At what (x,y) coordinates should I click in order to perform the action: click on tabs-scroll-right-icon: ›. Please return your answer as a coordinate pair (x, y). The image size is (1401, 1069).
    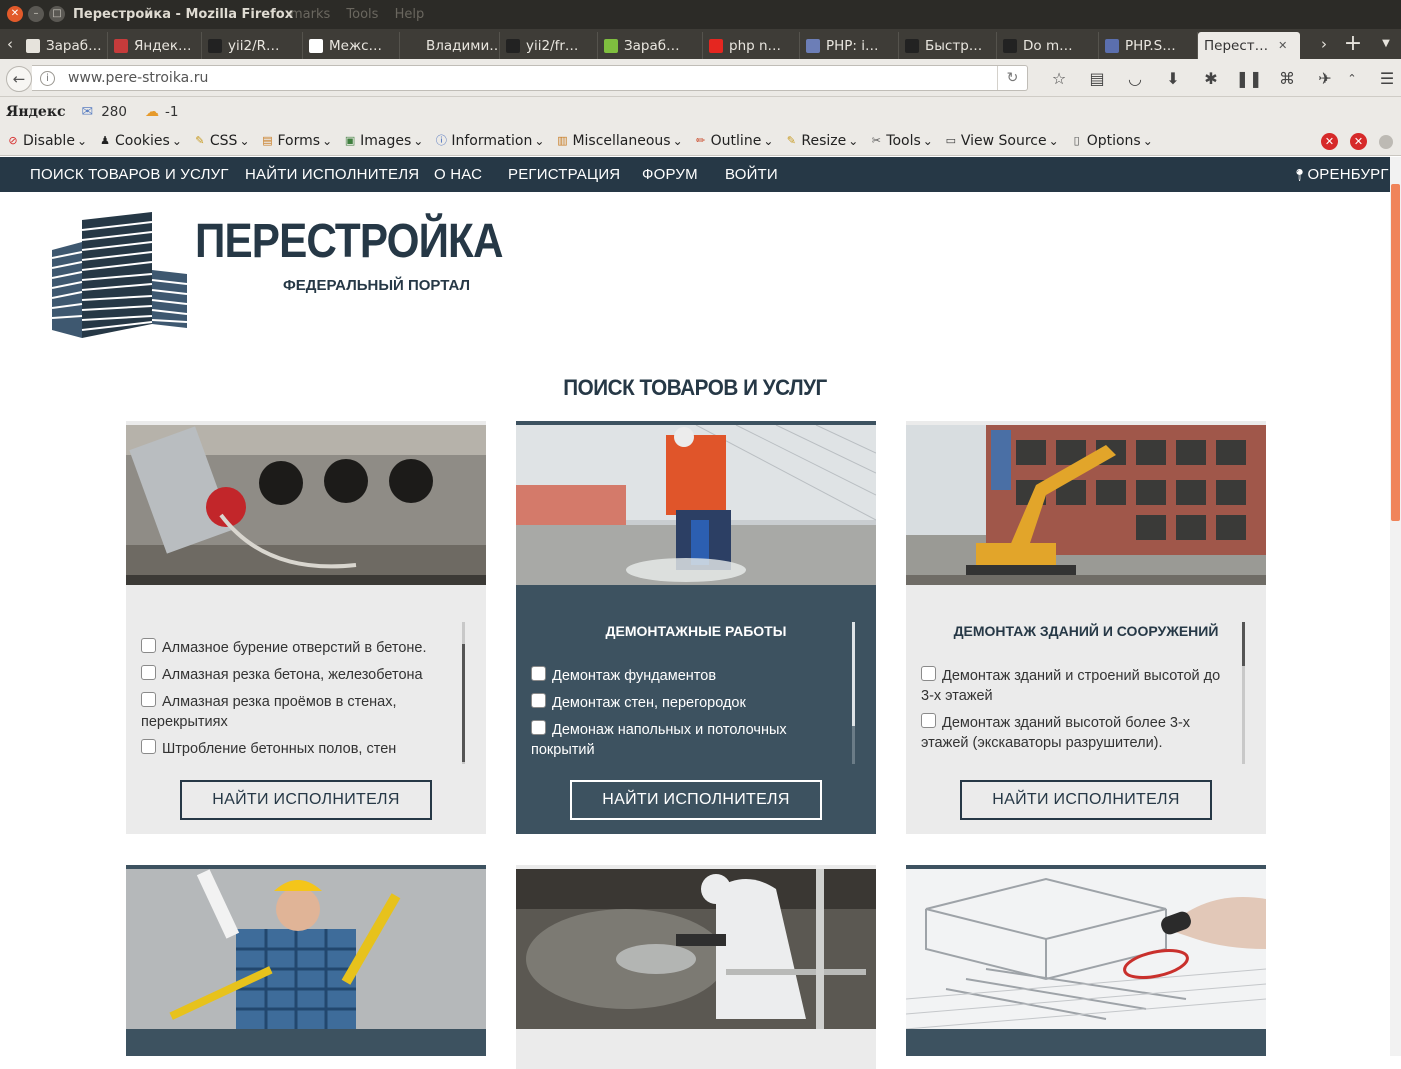
    Looking at the image, I should click on (1324, 44).